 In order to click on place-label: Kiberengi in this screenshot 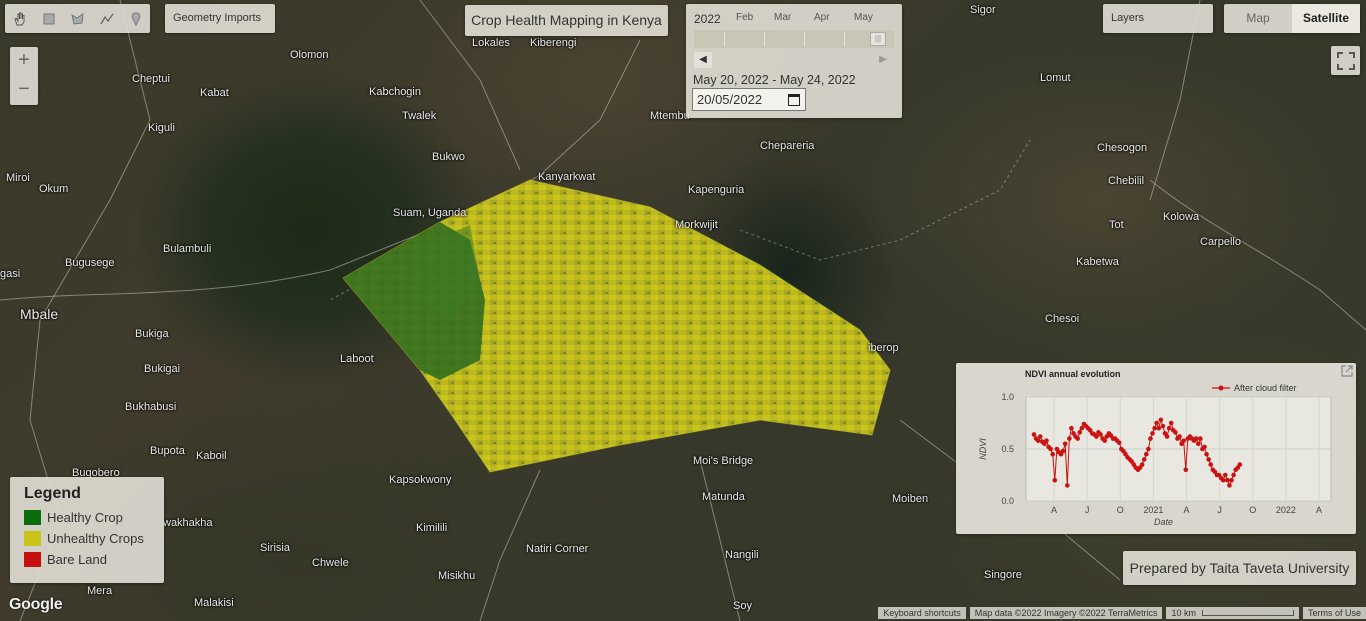, I will do `click(553, 43)`.